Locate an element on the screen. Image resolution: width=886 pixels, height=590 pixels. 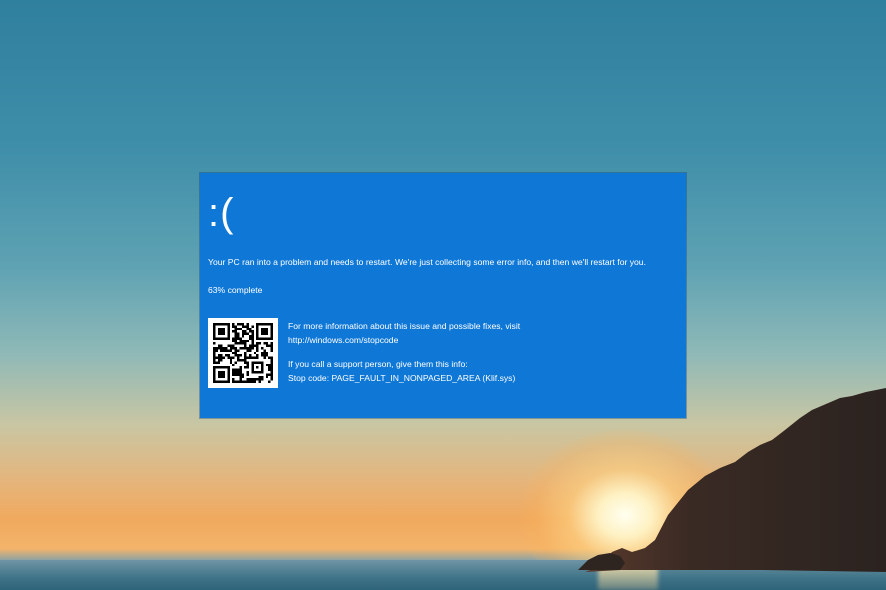
qr-code-icon is located at coordinates (243, 353).